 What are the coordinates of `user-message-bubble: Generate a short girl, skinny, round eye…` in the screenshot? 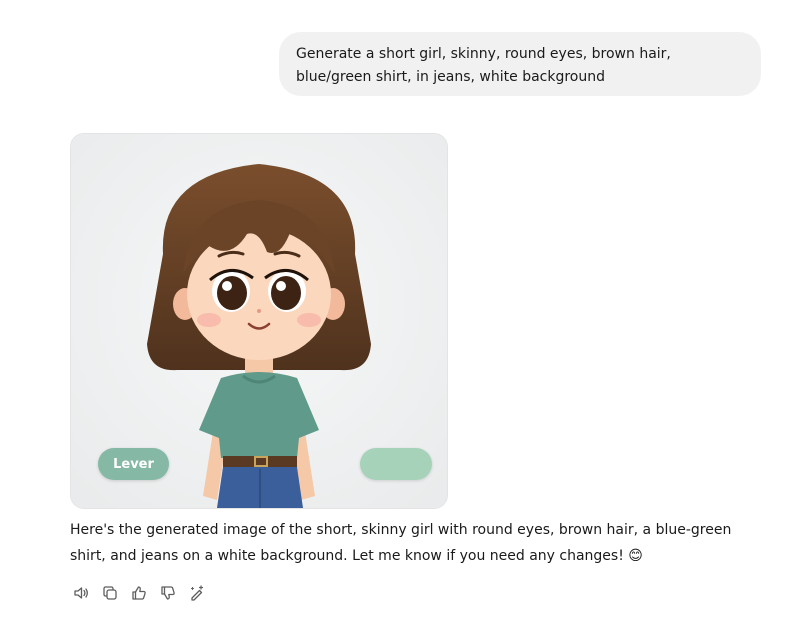 It's located at (520, 64).